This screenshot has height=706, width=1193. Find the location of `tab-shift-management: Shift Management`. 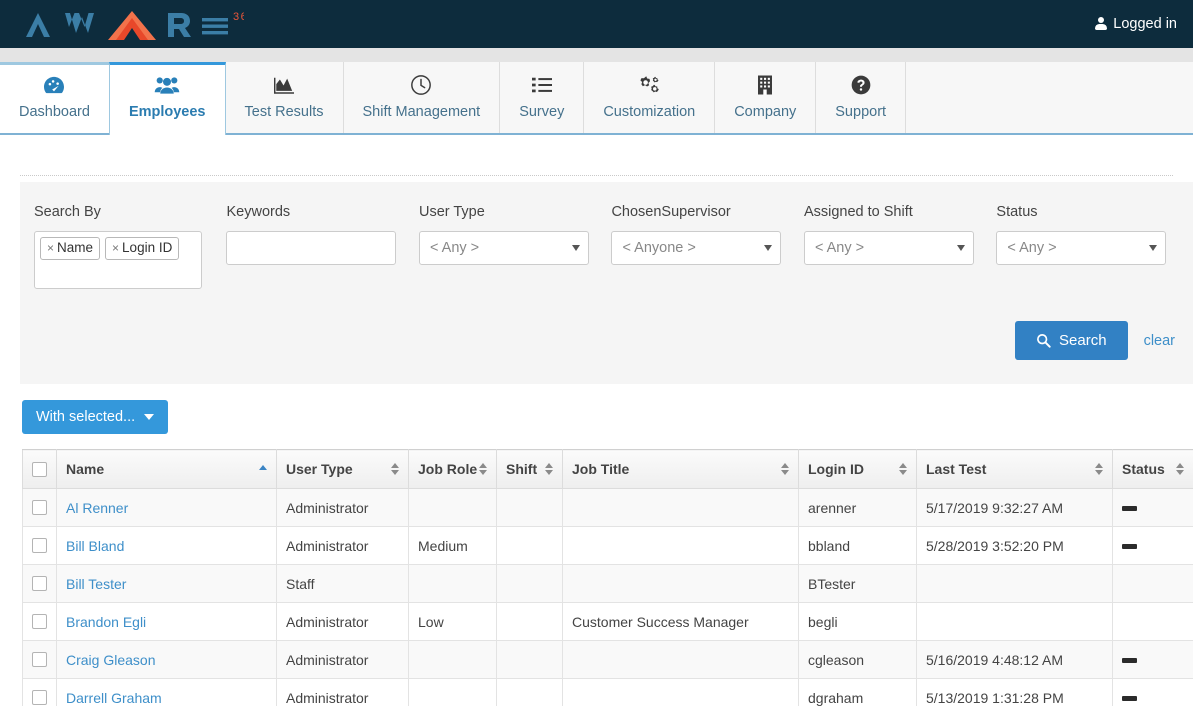

tab-shift-management: Shift Management is located at coordinates (421, 97).